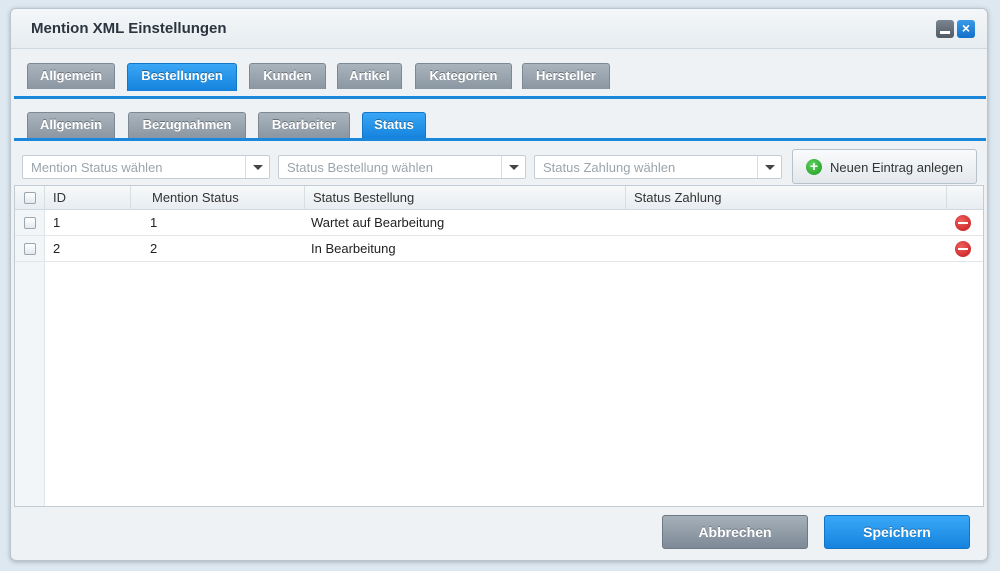 The image size is (1000, 571). I want to click on mention-status-select: Mention Status wählen, so click(146, 167).